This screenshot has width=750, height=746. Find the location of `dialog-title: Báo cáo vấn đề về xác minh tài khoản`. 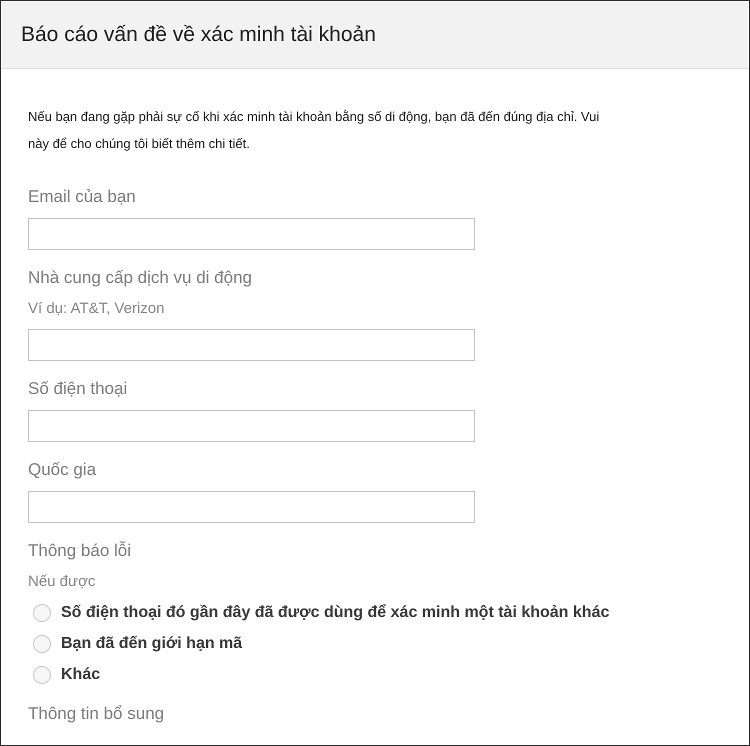

dialog-title: Báo cáo vấn đề về xác minh tài khoản is located at coordinates (198, 35).